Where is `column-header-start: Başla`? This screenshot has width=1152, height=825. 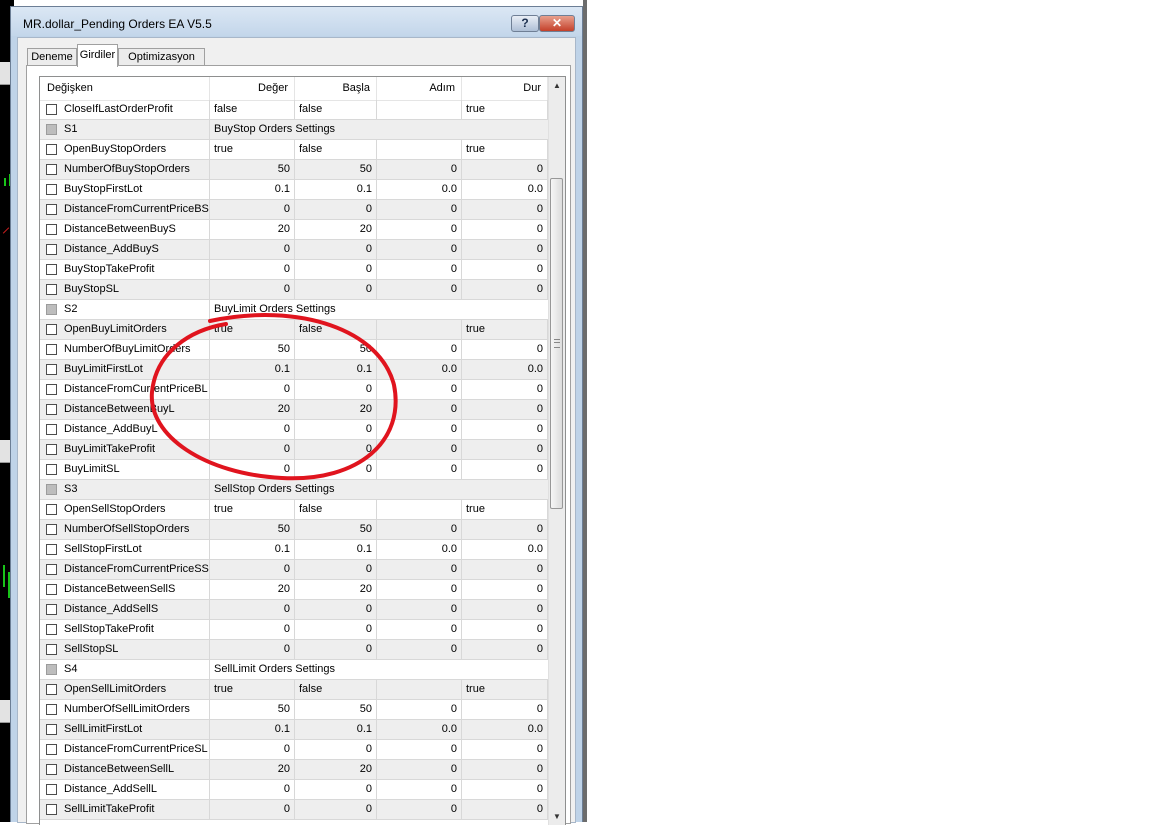
column-header-start: Başla is located at coordinates (336, 88).